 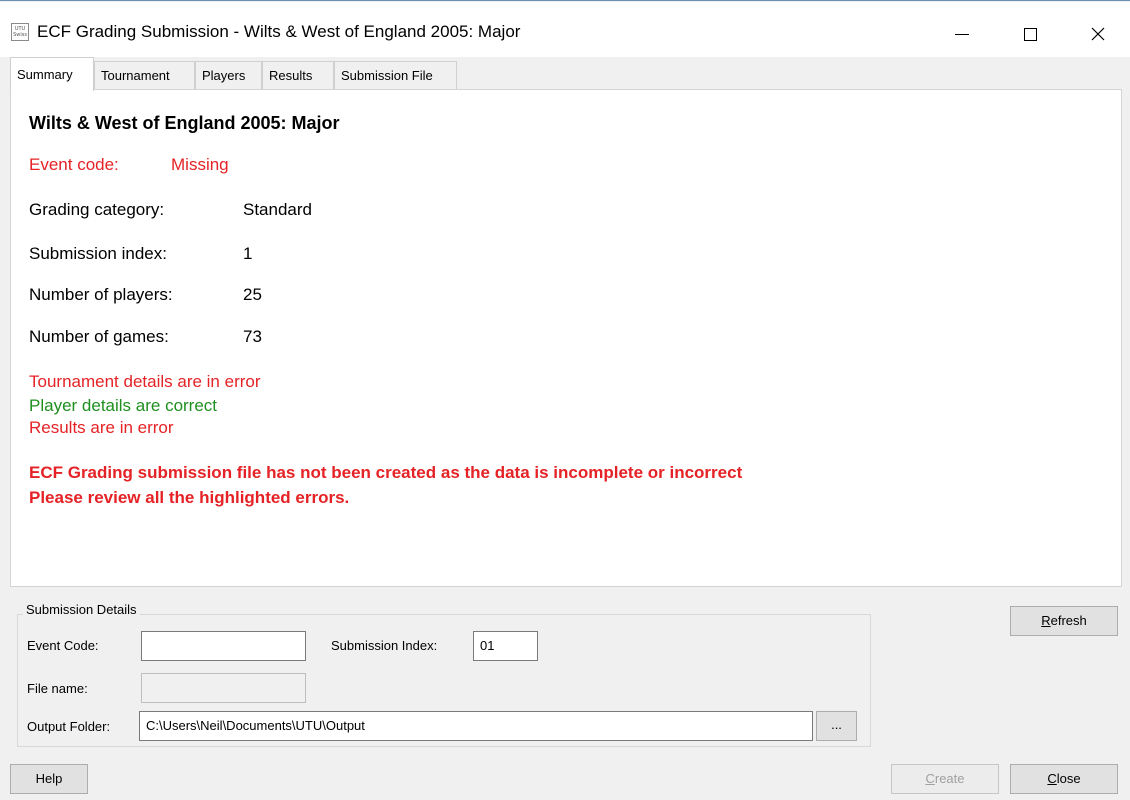 I want to click on maximize-button, so click(x=1030, y=34).